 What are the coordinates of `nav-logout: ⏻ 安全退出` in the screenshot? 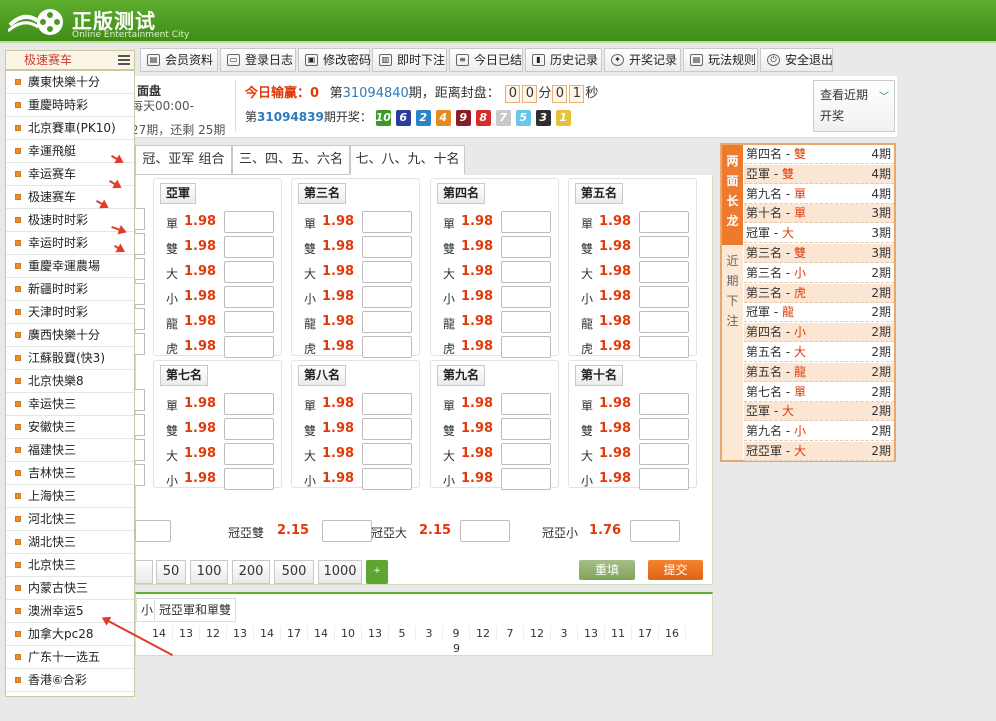 It's located at (796, 60).